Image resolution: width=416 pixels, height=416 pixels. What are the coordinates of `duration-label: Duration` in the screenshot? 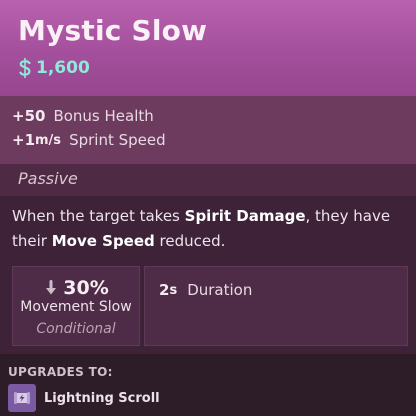 It's located at (220, 290).